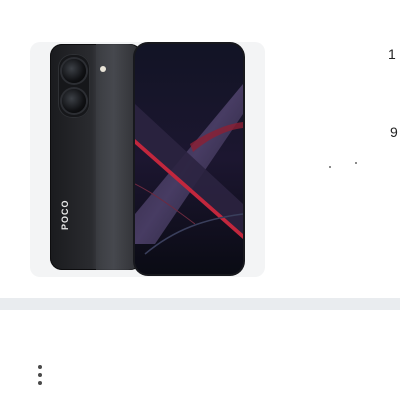  I want to click on flash-icon, so click(103, 69).